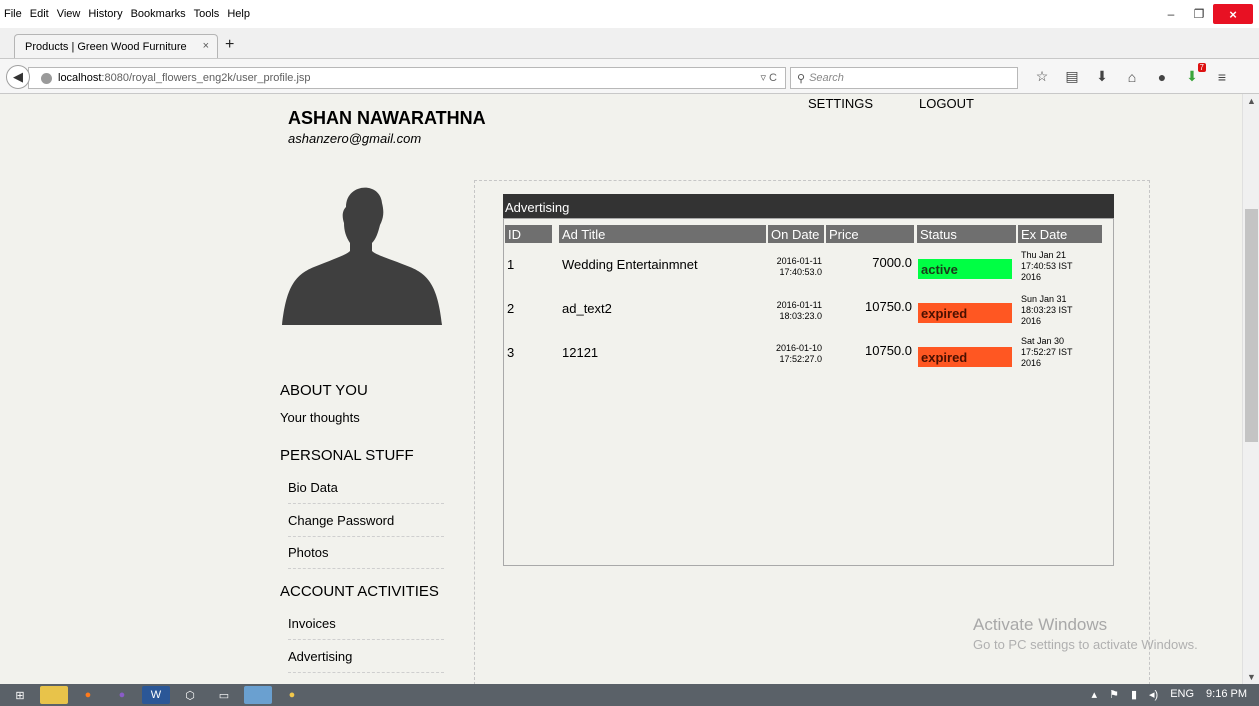 This screenshot has width=1259, height=706. Describe the element at coordinates (1226, 694) in the screenshot. I see `clock: 9:16 PM` at that location.